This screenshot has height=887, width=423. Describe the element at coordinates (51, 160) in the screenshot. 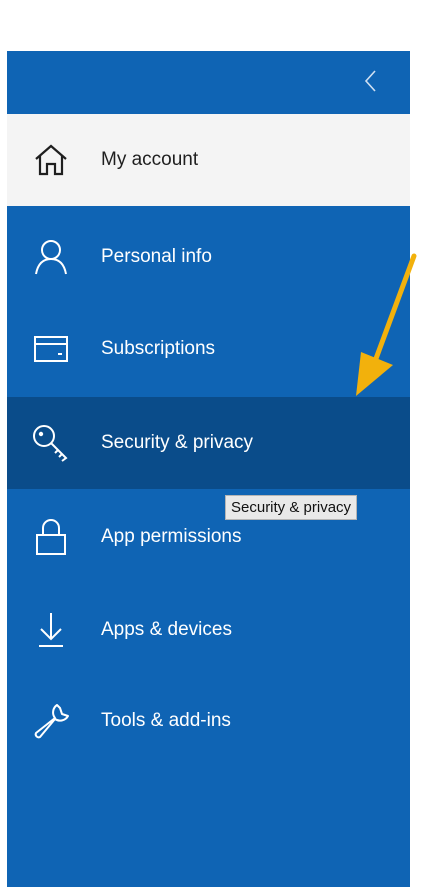

I see `home-icon` at that location.